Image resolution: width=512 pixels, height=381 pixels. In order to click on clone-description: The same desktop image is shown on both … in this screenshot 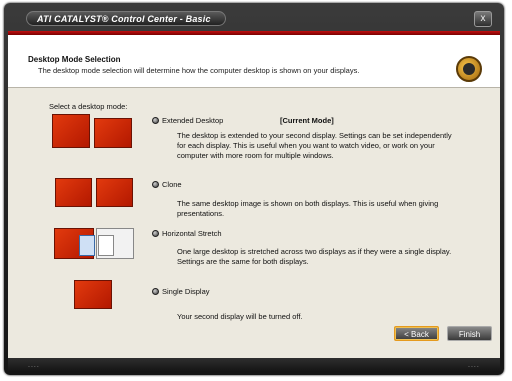, I will do `click(338, 209)`.